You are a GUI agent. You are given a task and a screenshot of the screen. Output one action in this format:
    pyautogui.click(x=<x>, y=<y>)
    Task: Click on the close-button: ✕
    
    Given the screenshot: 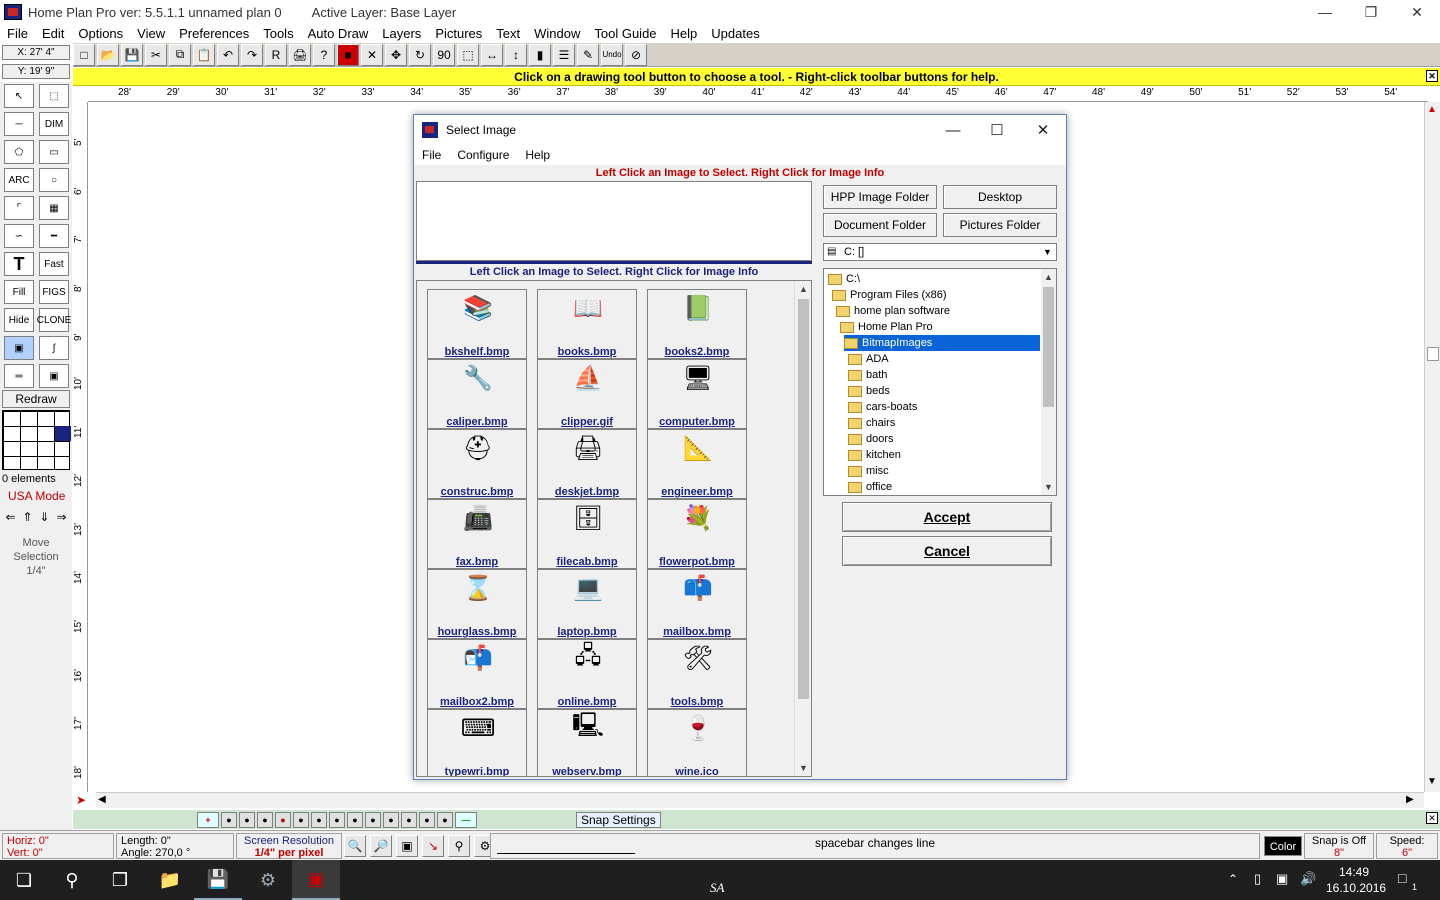 What is the action you would take?
    pyautogui.click(x=1417, y=12)
    